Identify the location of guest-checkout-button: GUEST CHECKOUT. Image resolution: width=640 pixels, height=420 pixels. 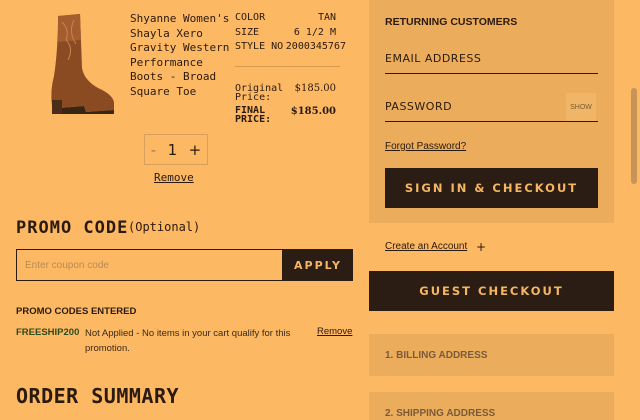
(491, 291).